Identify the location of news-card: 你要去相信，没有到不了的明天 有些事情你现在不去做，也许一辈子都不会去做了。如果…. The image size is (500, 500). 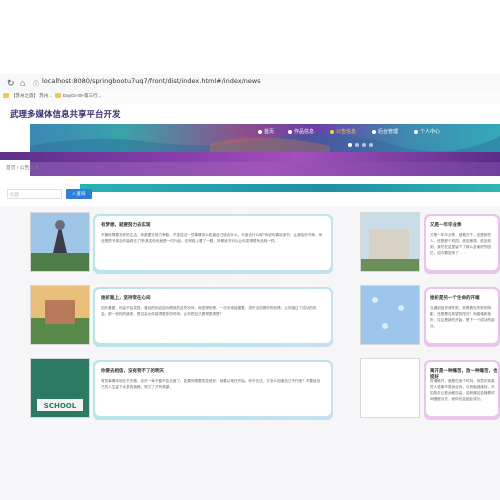
(213, 390).